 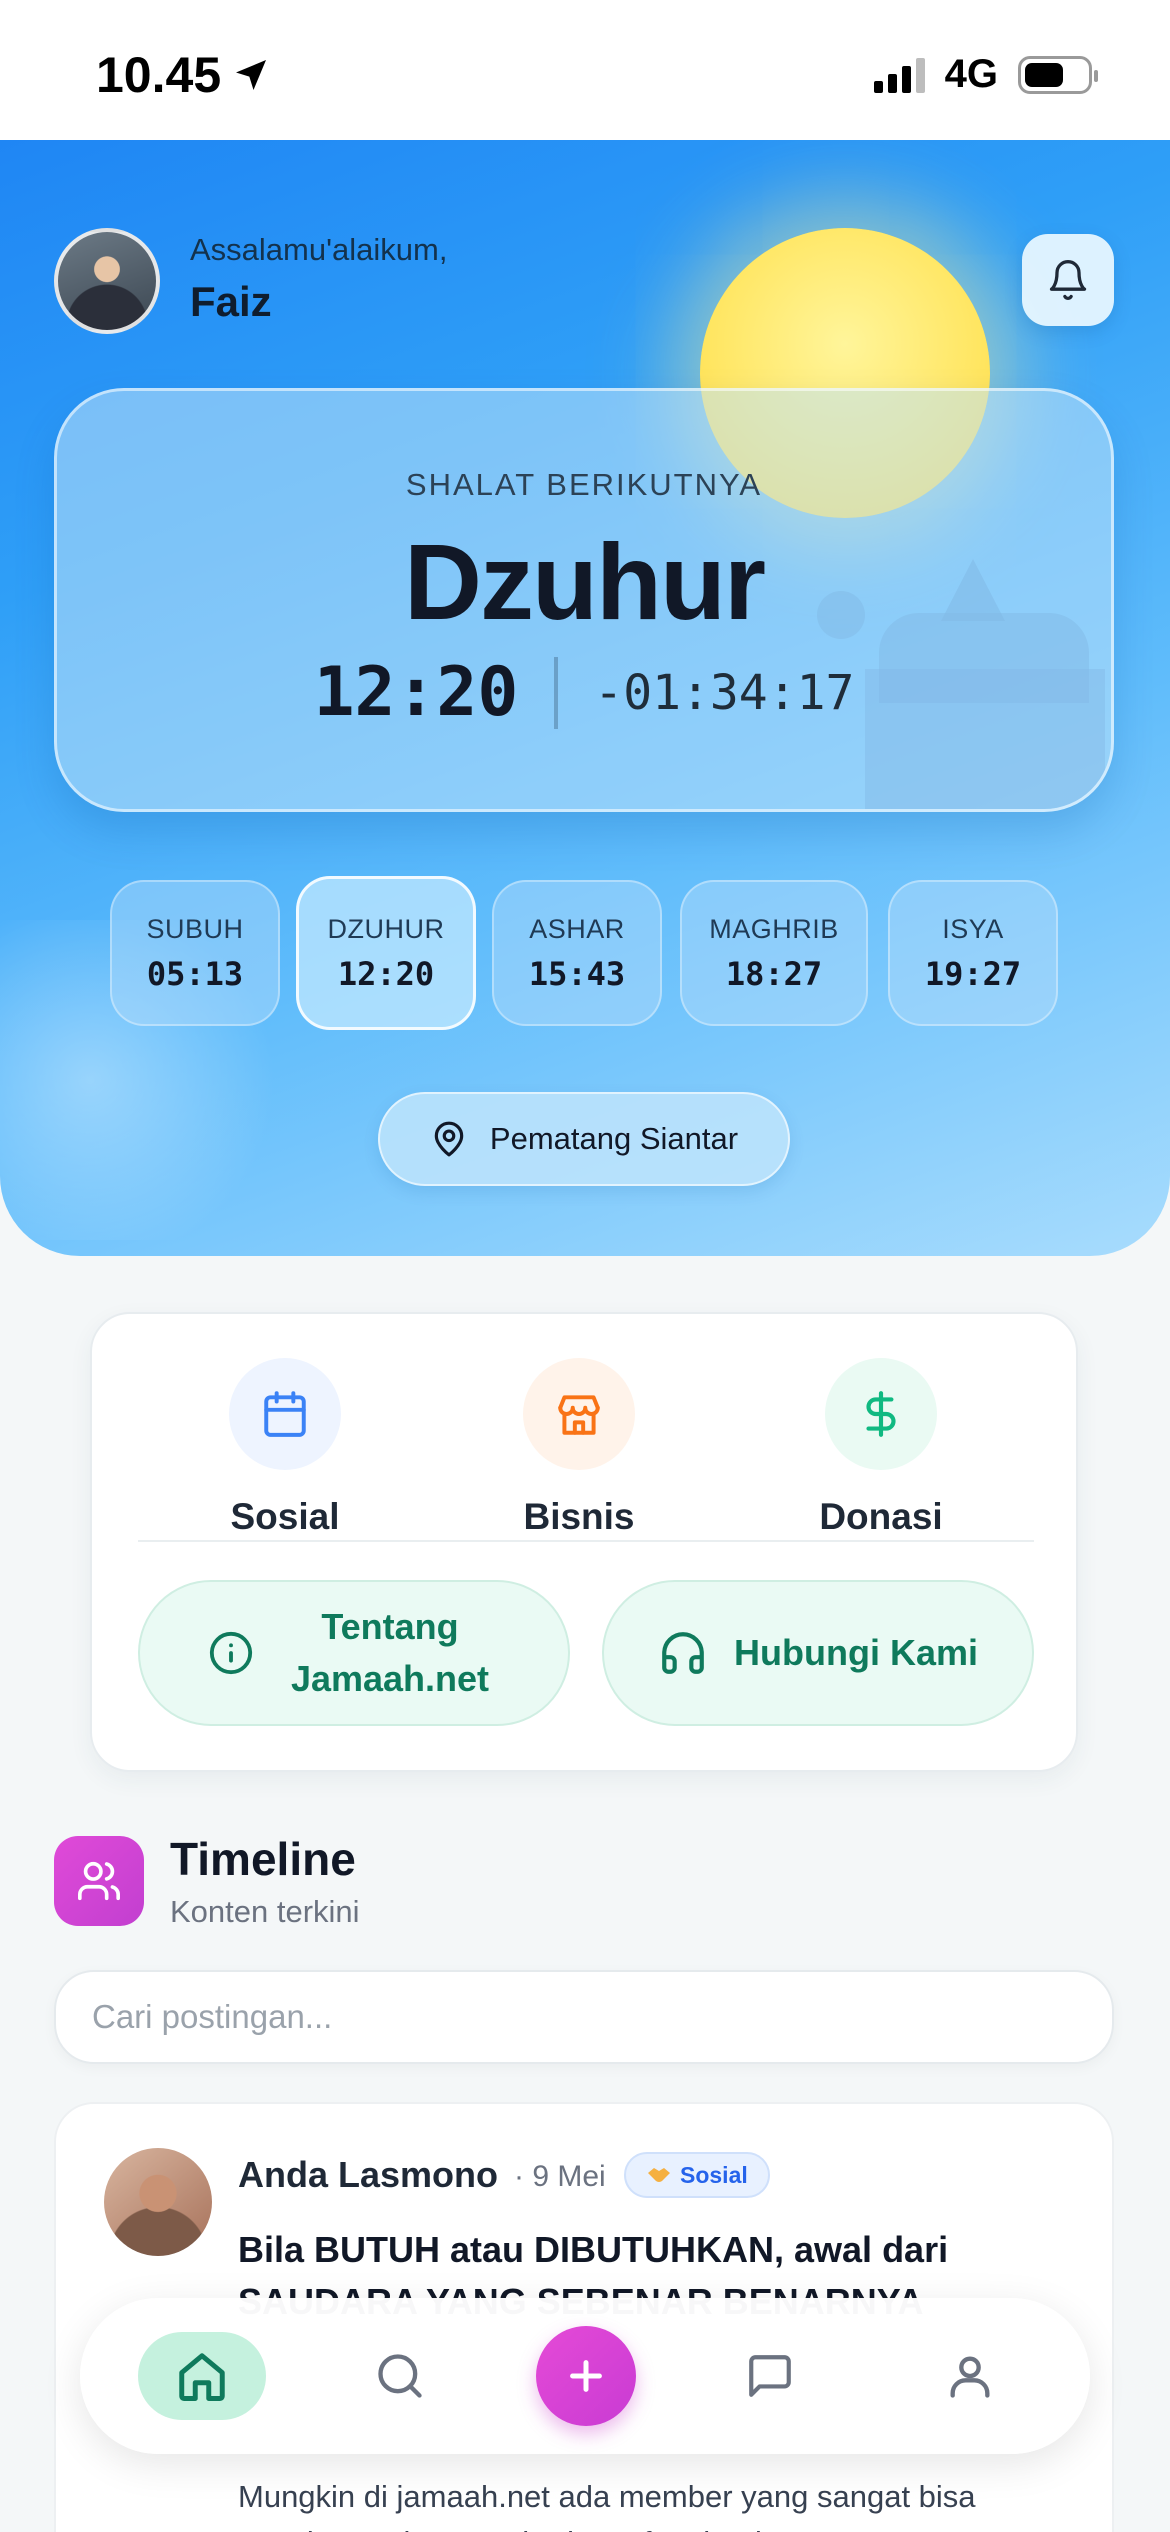 What do you see at coordinates (386, 953) in the screenshot?
I see `prayer-item-dzuhur: DZUHUR 12:20` at bounding box center [386, 953].